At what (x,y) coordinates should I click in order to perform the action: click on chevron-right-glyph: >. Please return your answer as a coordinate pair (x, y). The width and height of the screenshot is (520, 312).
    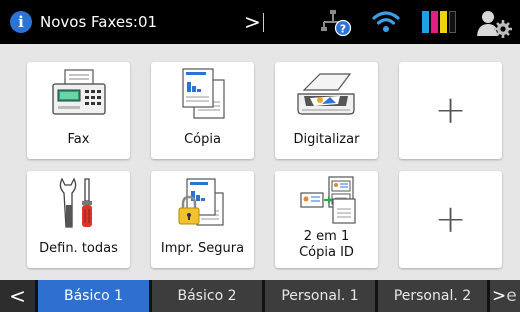
    Looking at the image, I should click on (499, 296).